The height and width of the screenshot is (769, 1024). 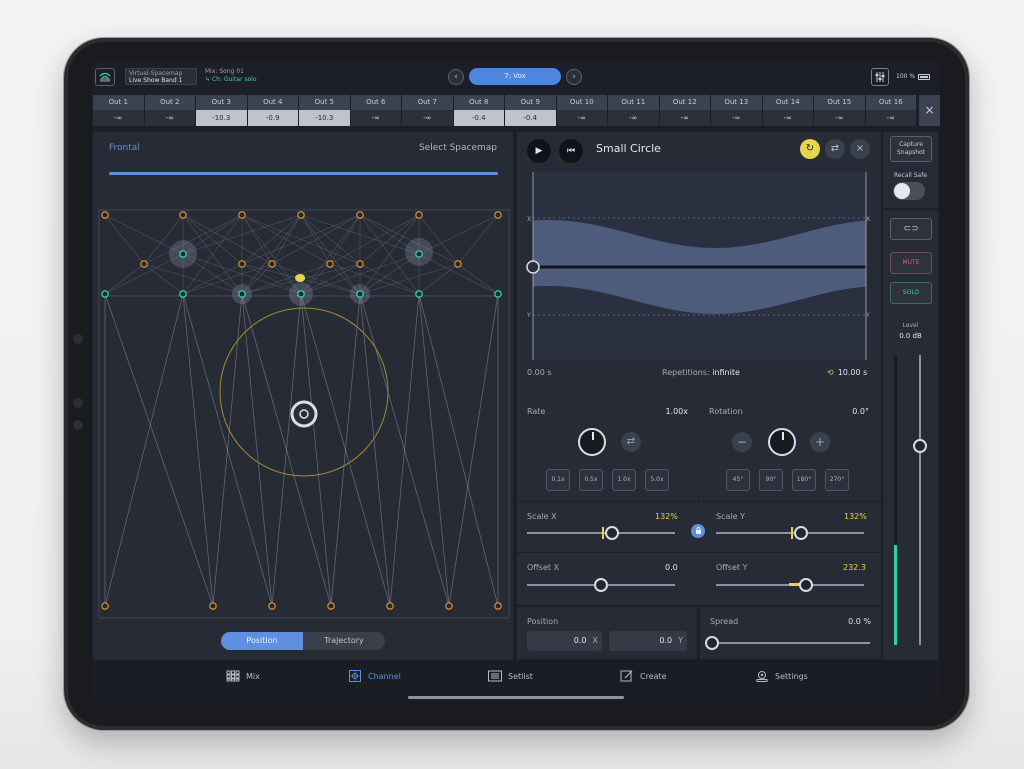 What do you see at coordinates (428, 110) in the screenshot?
I see `output-channel: Out 7 -∞` at bounding box center [428, 110].